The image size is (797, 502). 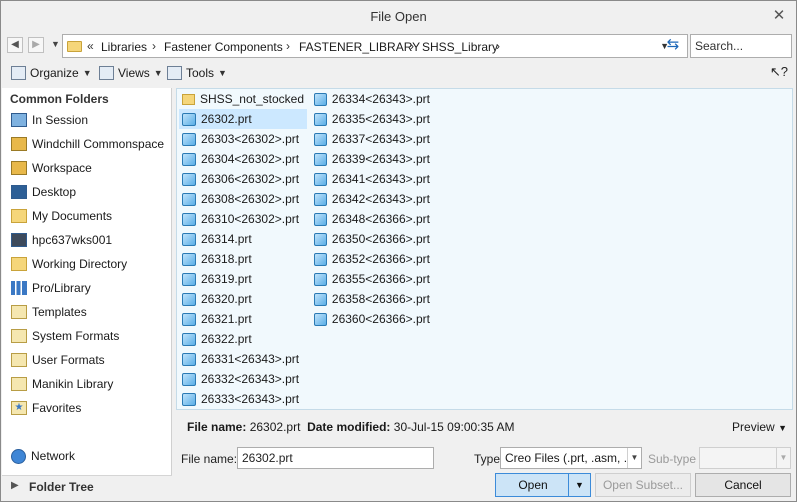 What do you see at coordinates (243, 359) in the screenshot?
I see `file-item: 26331<26343>.prt` at bounding box center [243, 359].